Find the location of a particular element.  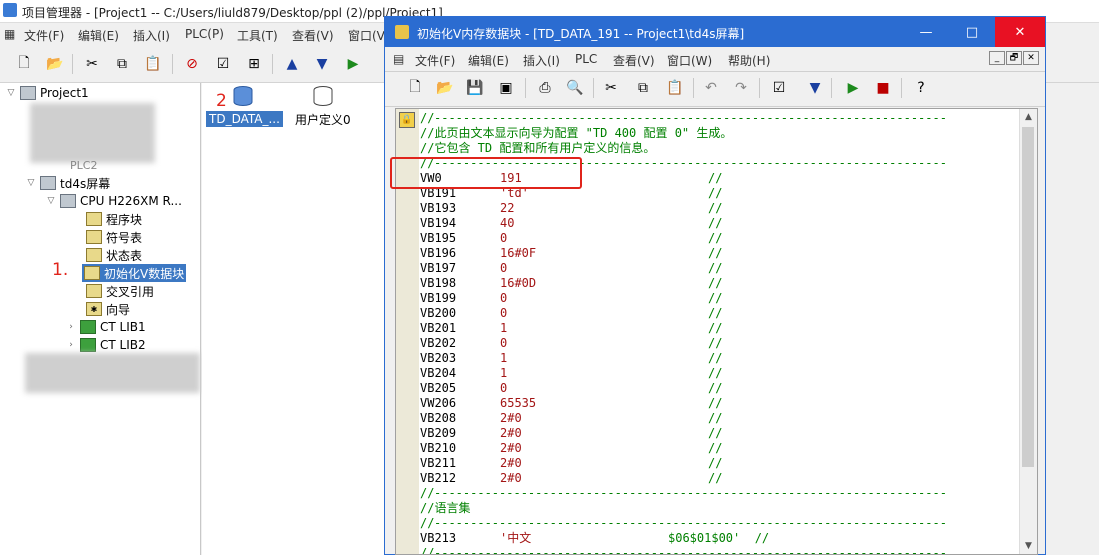

code-address: VB201 is located at coordinates (438, 328).